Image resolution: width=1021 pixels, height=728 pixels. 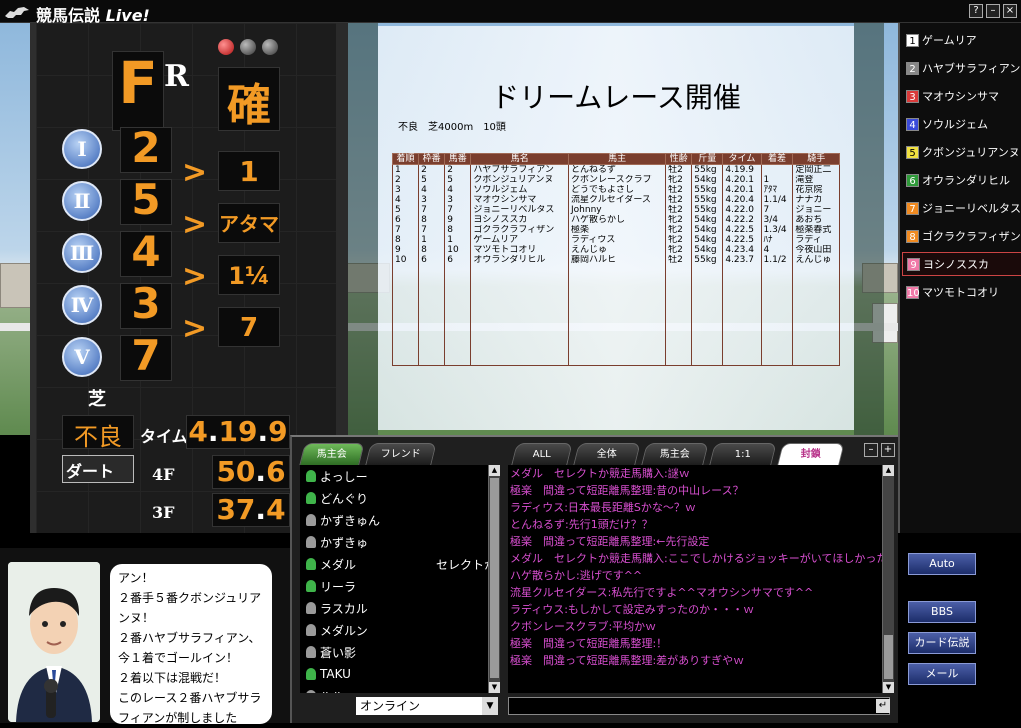 I want to click on table-cell: どうでもよさし, so click(x=617, y=190).